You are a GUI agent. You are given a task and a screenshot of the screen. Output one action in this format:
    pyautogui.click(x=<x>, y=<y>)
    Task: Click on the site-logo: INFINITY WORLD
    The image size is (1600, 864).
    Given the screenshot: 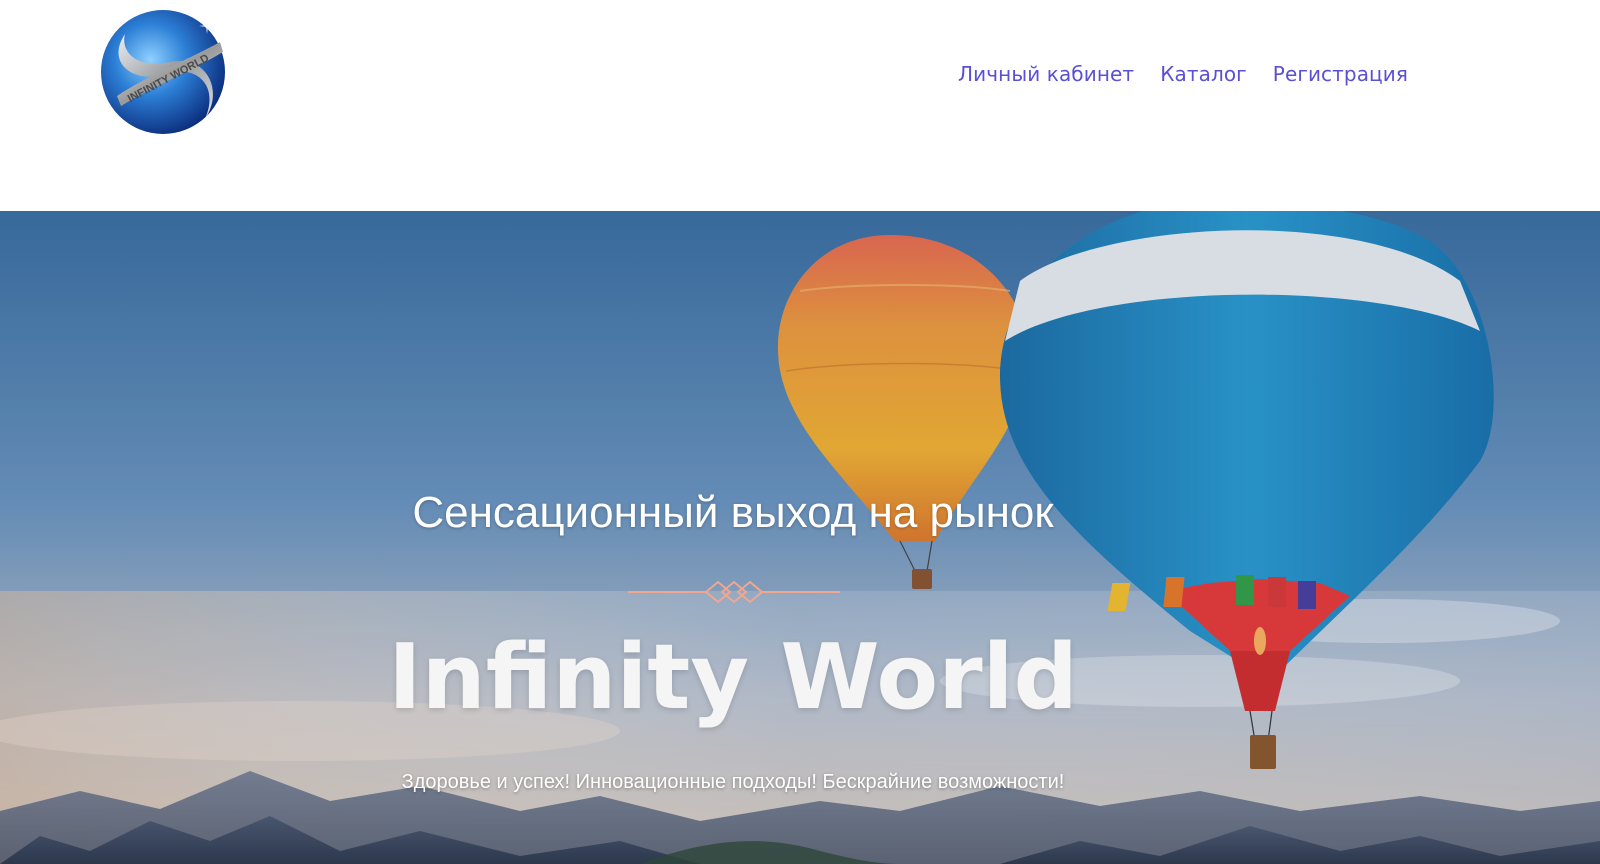 What is the action you would take?
    pyautogui.click(x=163, y=72)
    